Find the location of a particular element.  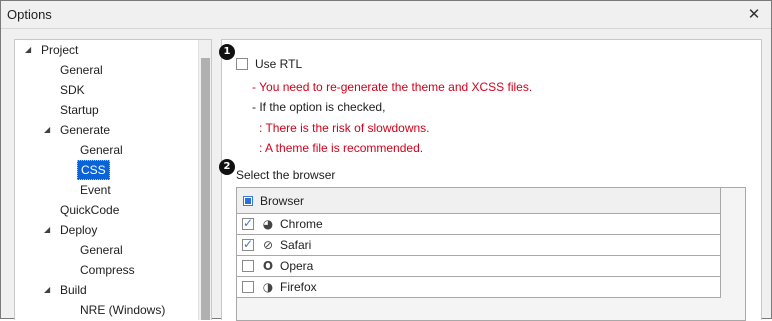

use-rtl-label: Use RTL is located at coordinates (279, 64).